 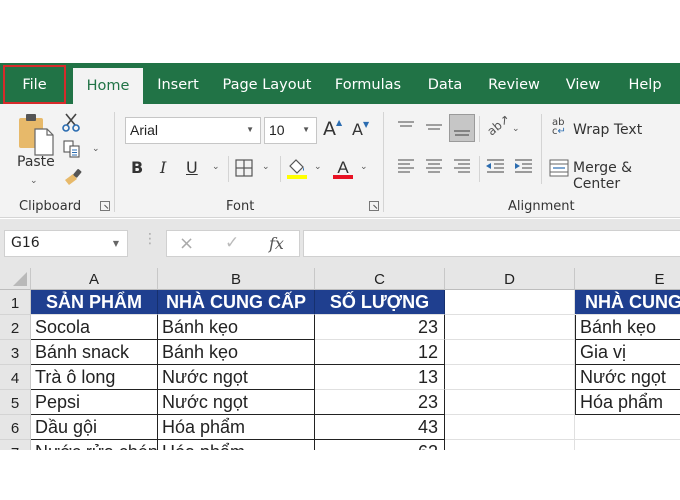 What do you see at coordinates (510, 352) in the screenshot?
I see `cell-d3` at bounding box center [510, 352].